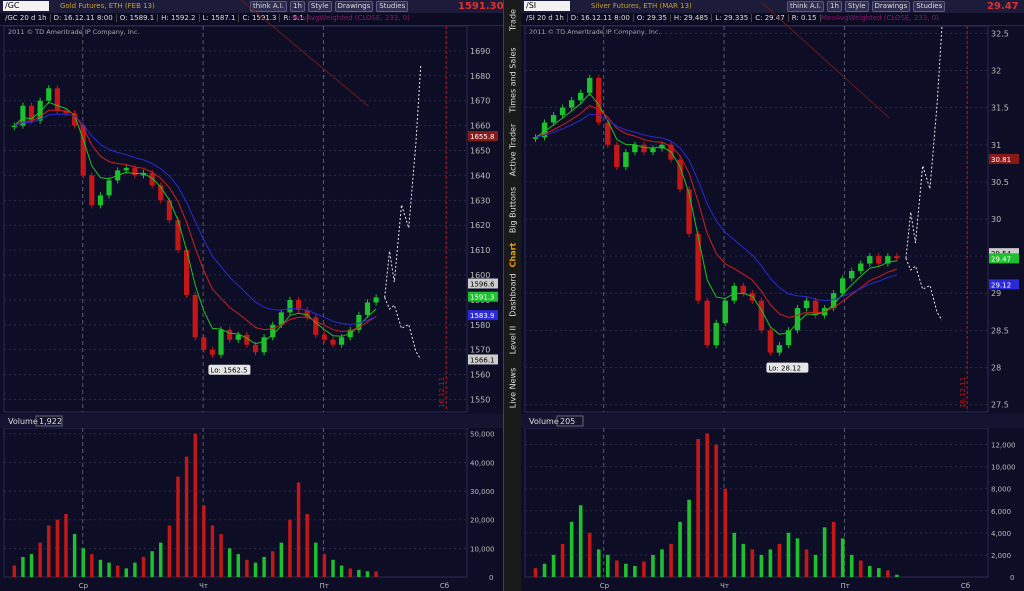 The width and height of the screenshot is (1024, 591). What do you see at coordinates (482, 316) in the screenshot?
I see `price-tag-label: 1583.9` at bounding box center [482, 316].